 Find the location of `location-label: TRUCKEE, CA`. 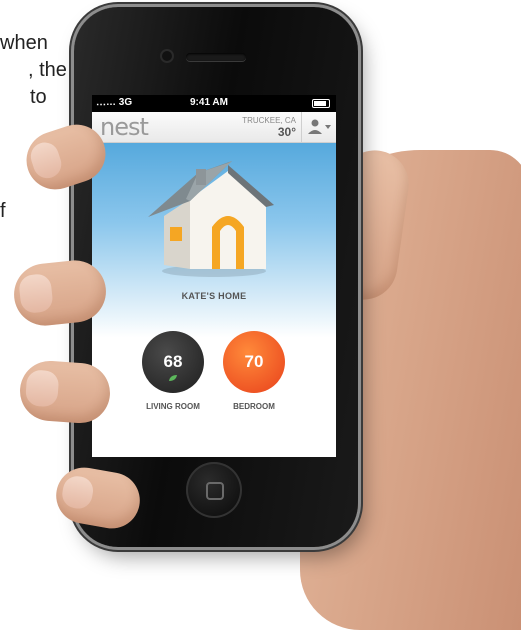

location-label: TRUCKEE, CA is located at coordinates (269, 120).